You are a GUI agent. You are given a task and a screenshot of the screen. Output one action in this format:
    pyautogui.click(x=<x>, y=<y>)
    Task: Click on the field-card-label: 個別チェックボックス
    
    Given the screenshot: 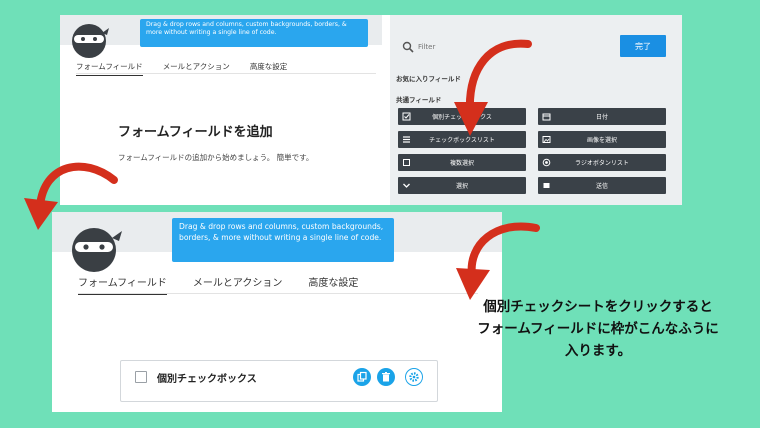 What is the action you would take?
    pyautogui.click(x=207, y=379)
    